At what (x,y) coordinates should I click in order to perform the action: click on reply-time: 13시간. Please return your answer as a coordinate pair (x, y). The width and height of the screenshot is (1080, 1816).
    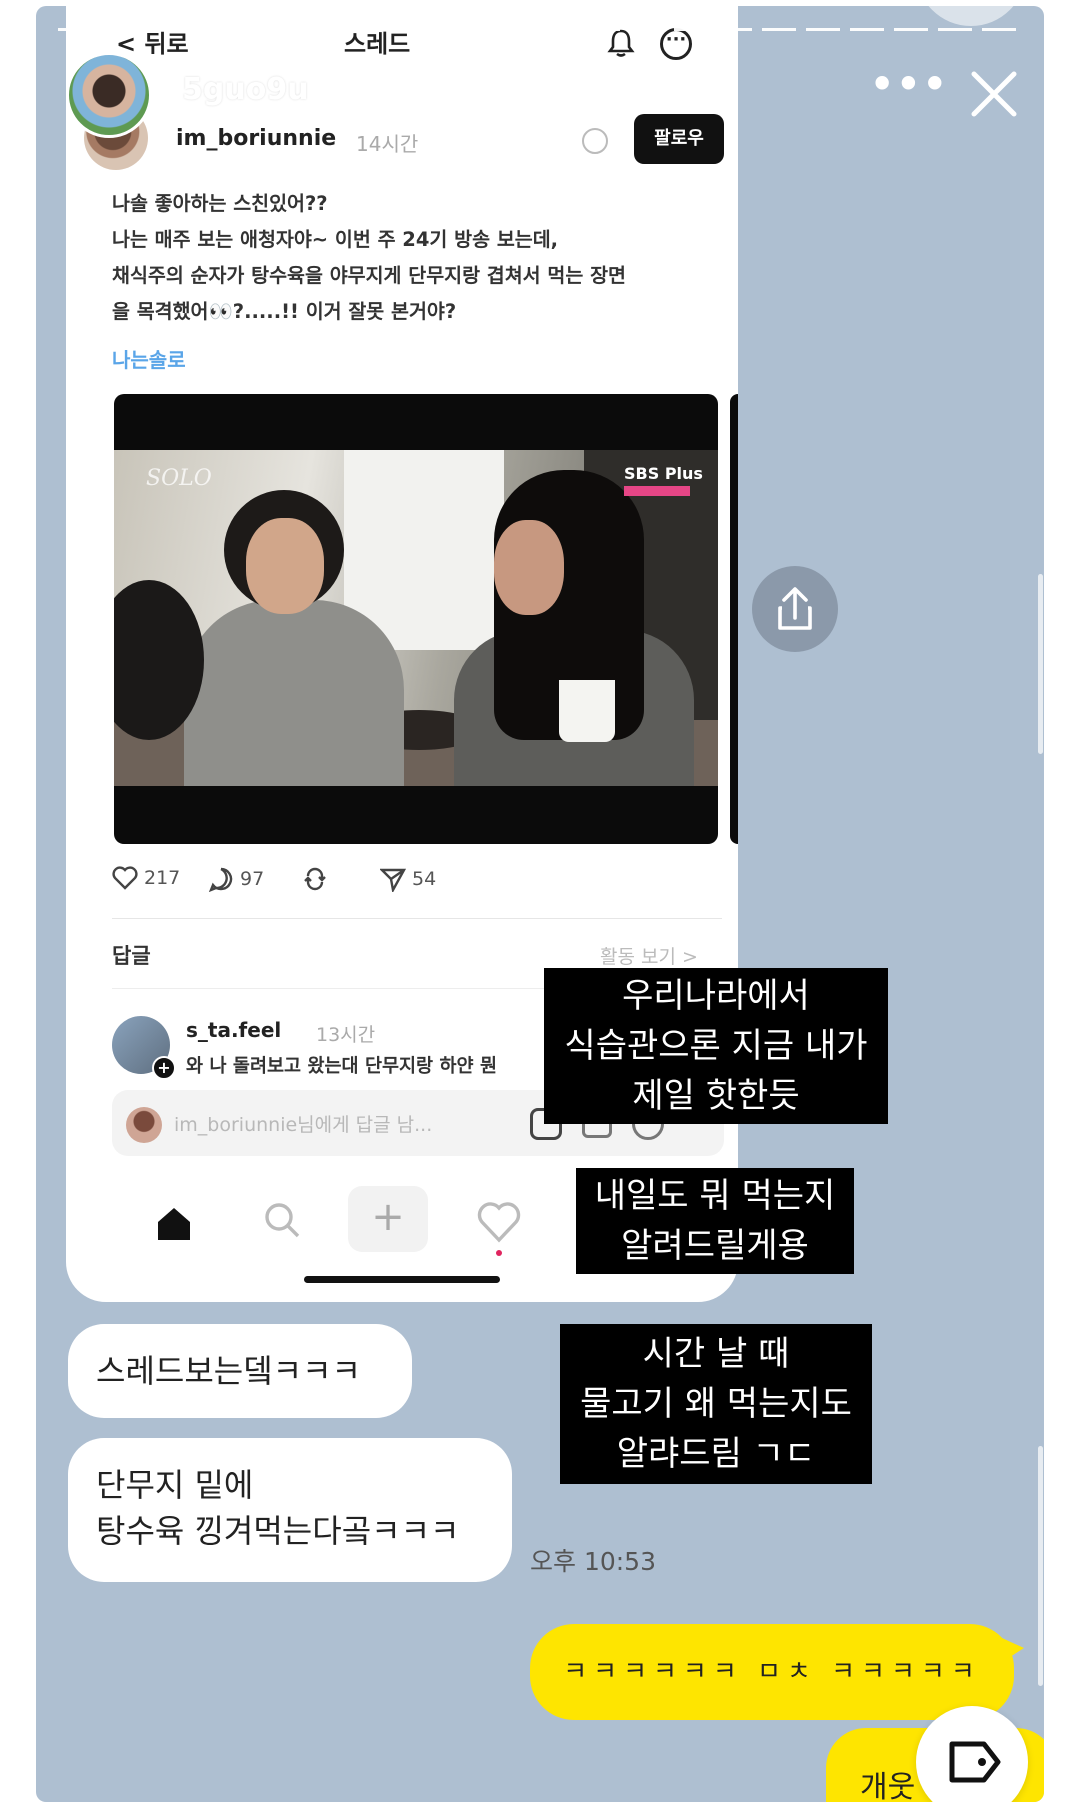
    Looking at the image, I should click on (346, 1035).